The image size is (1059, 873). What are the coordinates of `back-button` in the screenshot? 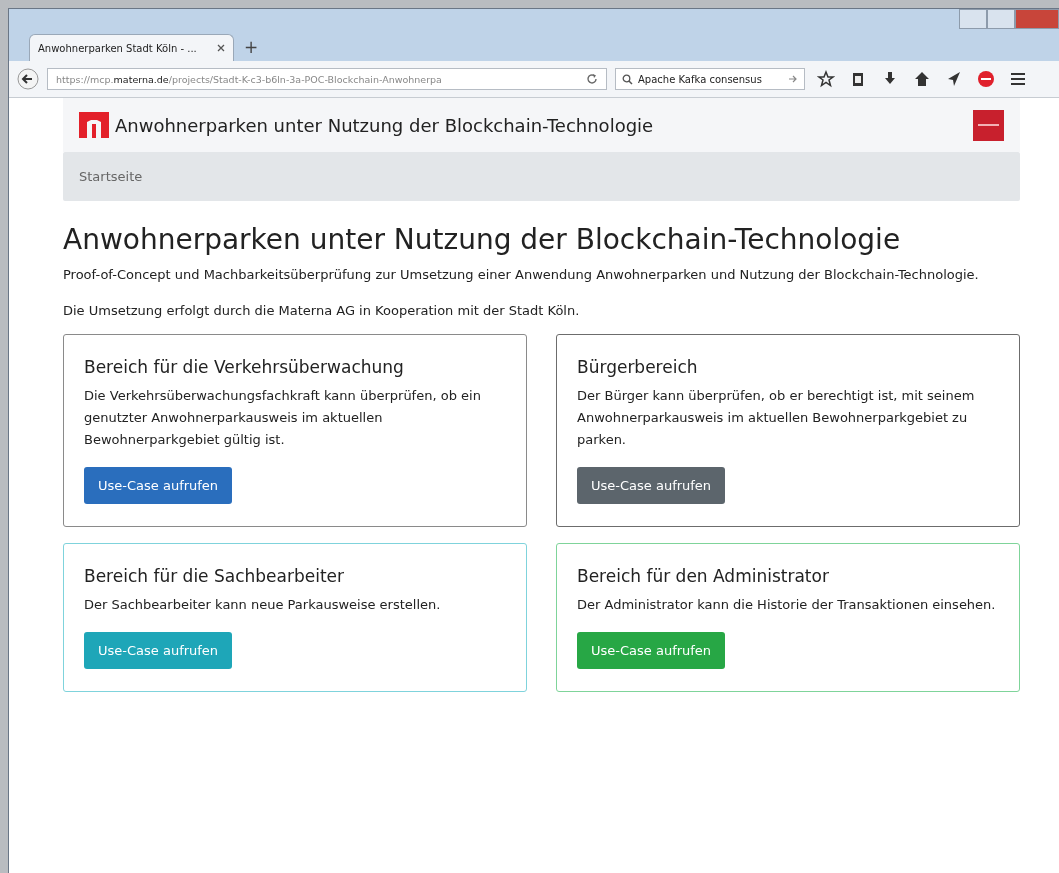 It's located at (28, 79).